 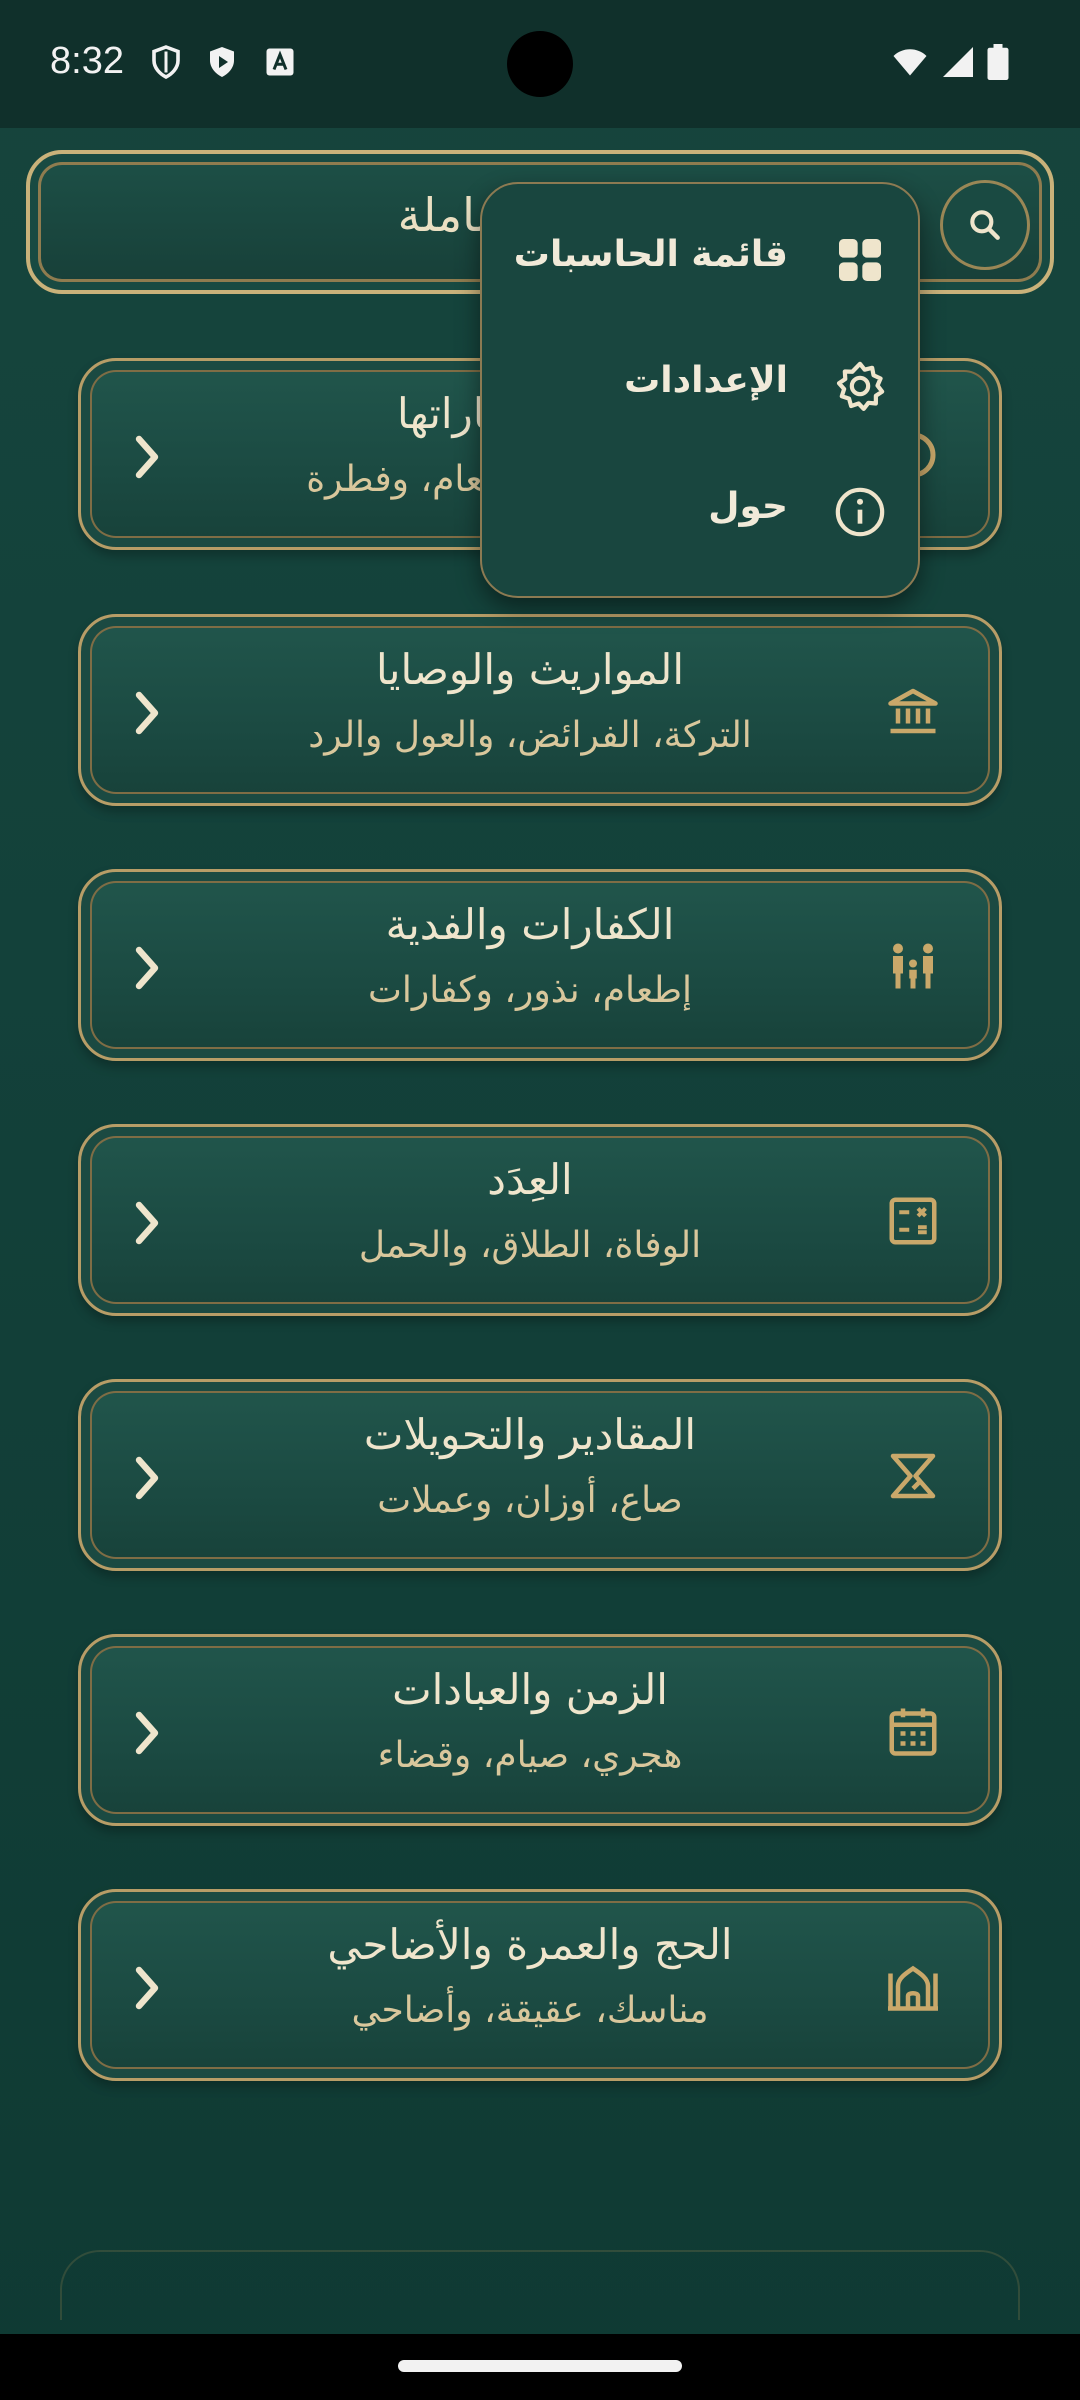 What do you see at coordinates (706, 380) in the screenshot?
I see `menu-item-label: الإعدادات` at bounding box center [706, 380].